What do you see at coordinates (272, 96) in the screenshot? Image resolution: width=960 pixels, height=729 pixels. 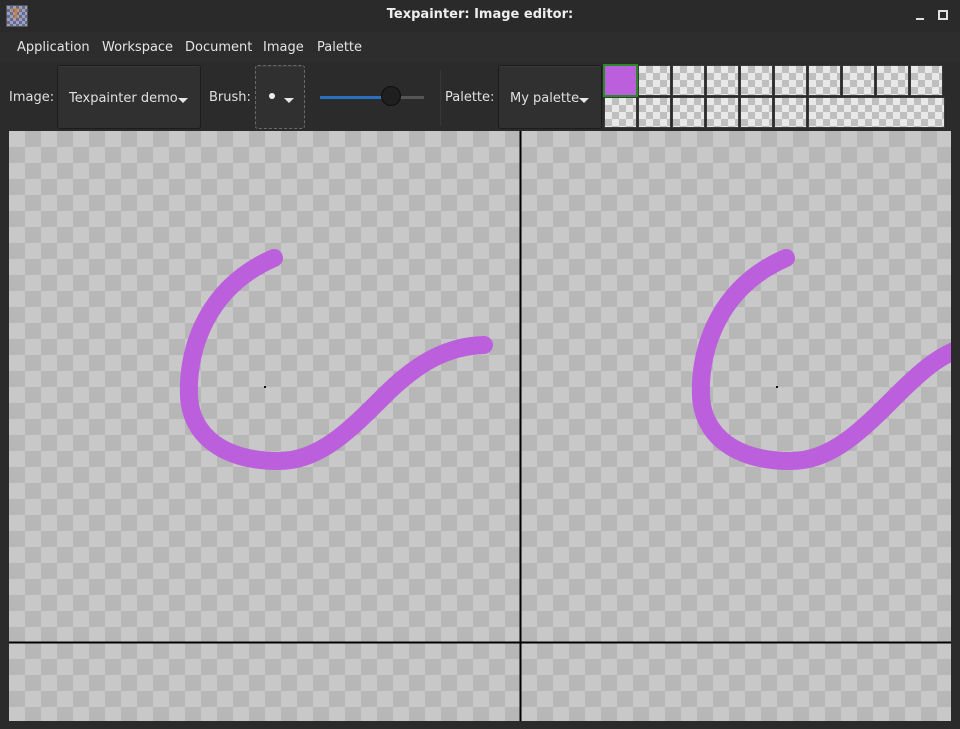 I see `brush-dot-icon` at bounding box center [272, 96].